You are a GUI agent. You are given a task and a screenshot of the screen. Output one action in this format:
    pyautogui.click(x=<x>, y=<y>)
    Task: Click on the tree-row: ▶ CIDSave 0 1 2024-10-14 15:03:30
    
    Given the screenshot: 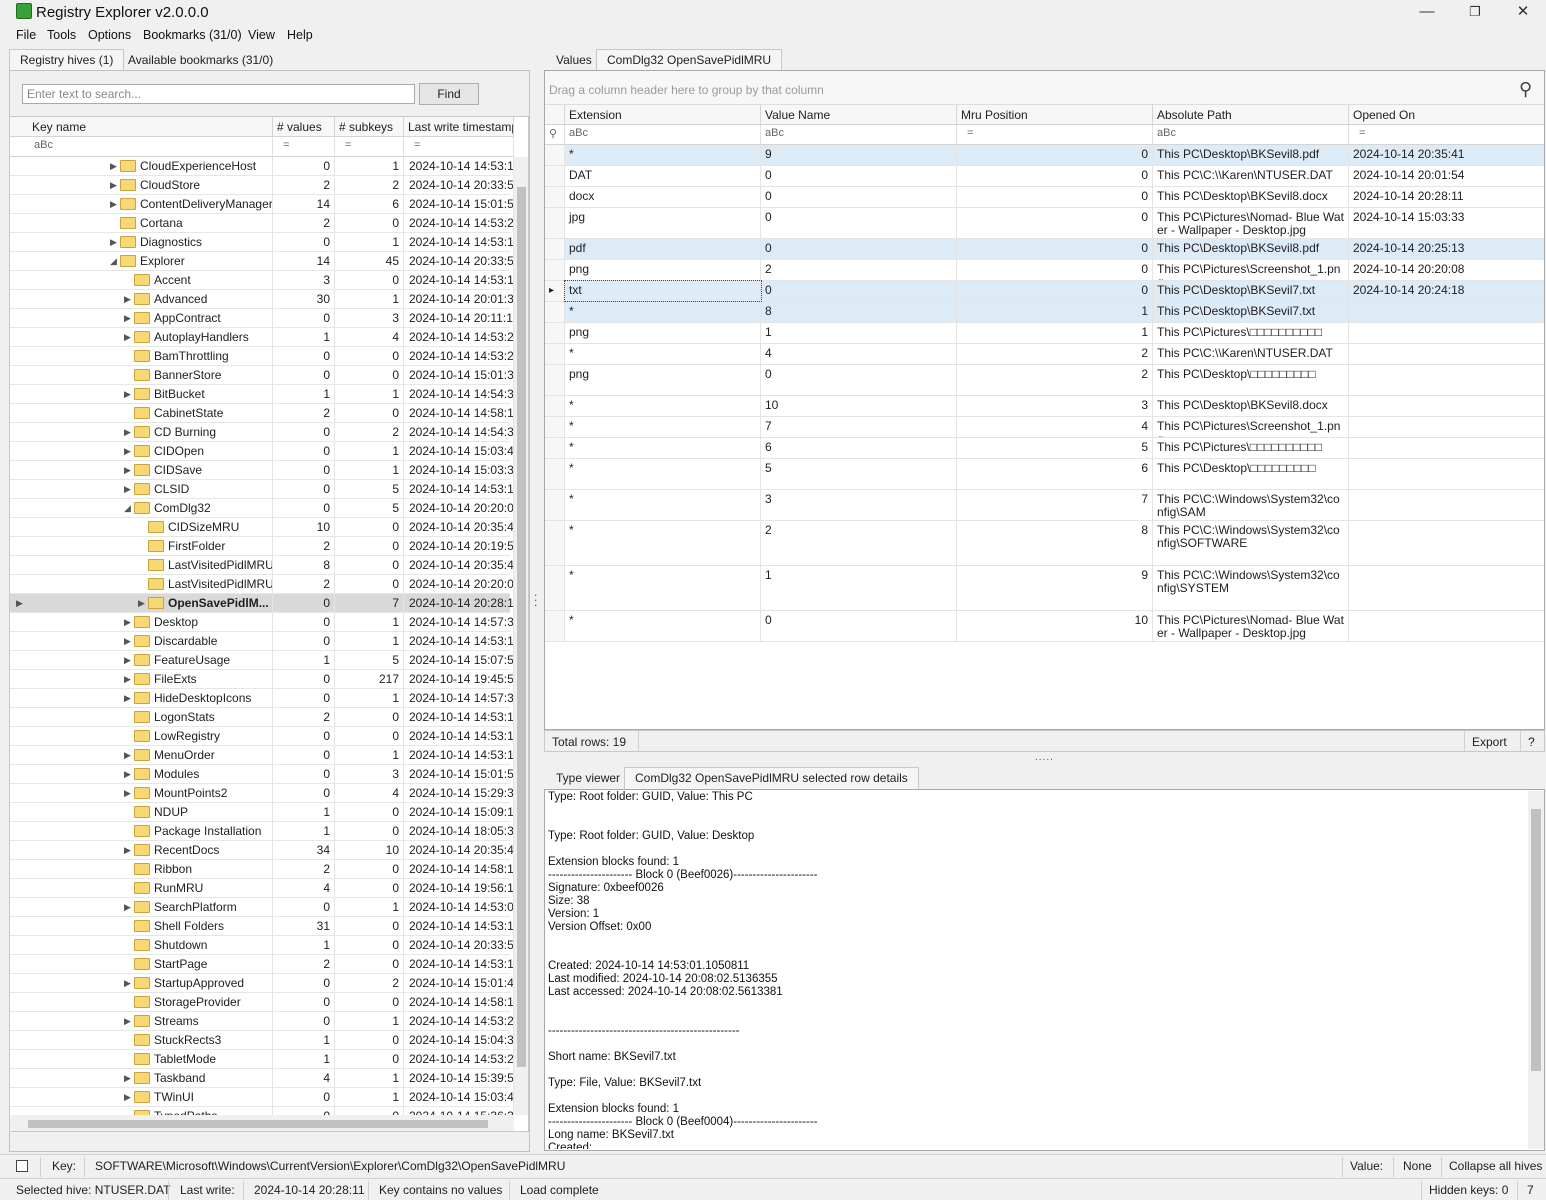 What is the action you would take?
    pyautogui.click(x=262, y=470)
    